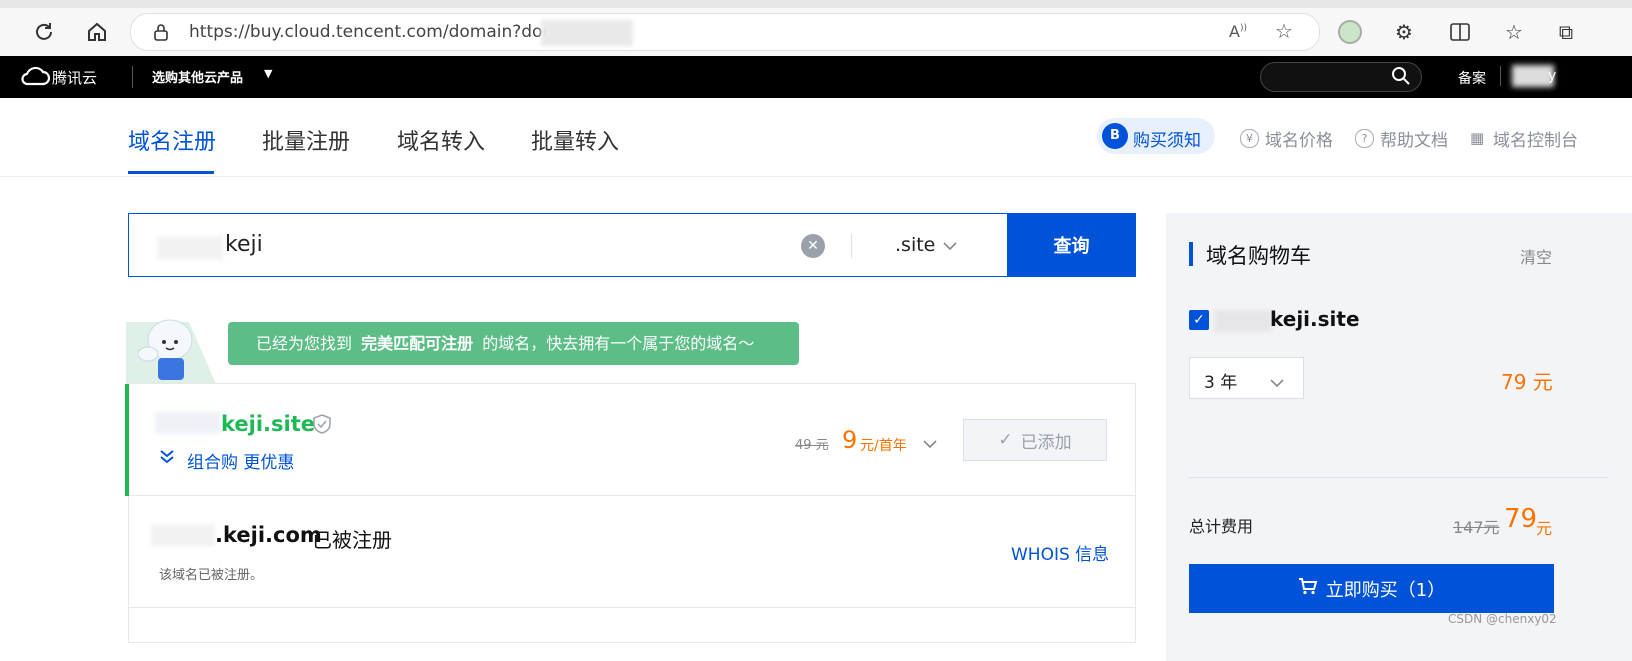  I want to click on domain-console-link: ▦ 域名控制台, so click(1524, 139).